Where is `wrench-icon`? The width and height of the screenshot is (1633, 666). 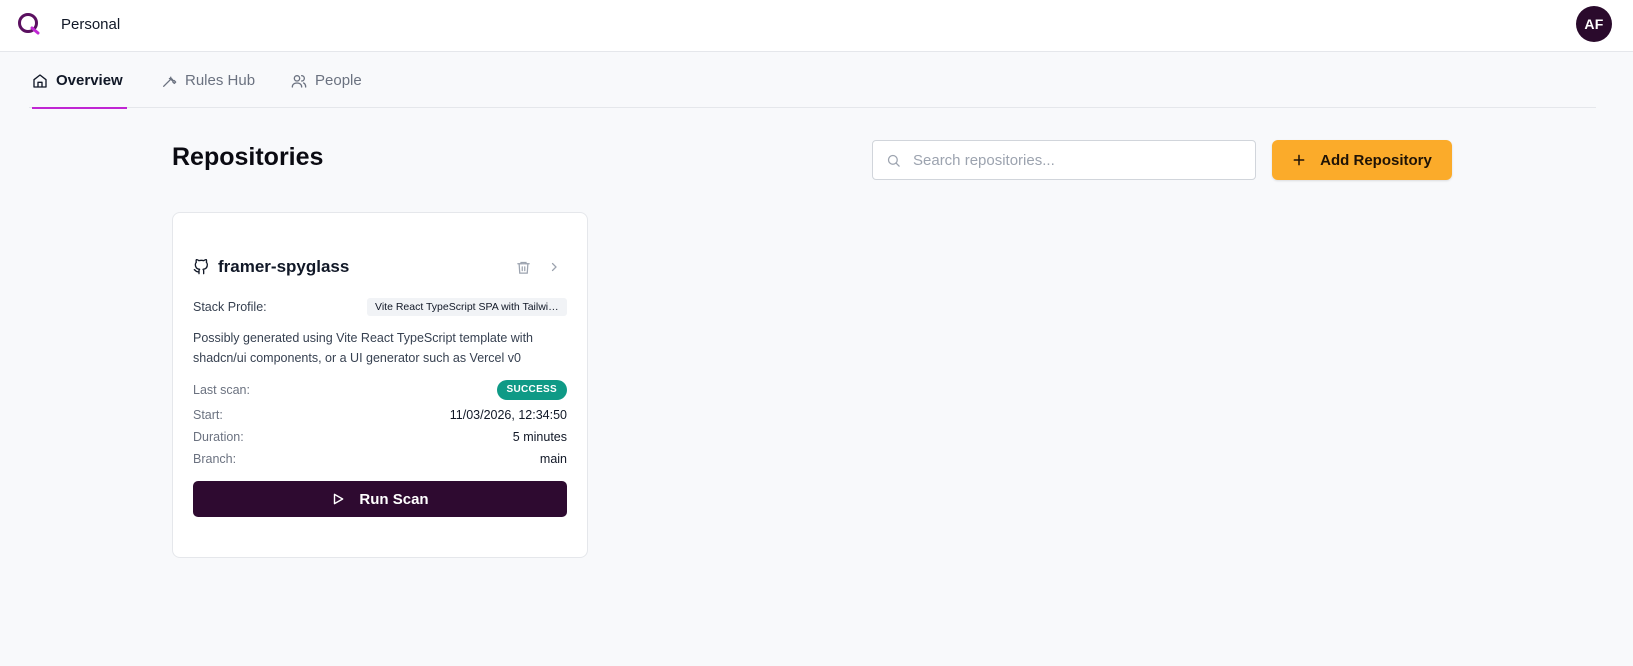
wrench-icon is located at coordinates (170, 81).